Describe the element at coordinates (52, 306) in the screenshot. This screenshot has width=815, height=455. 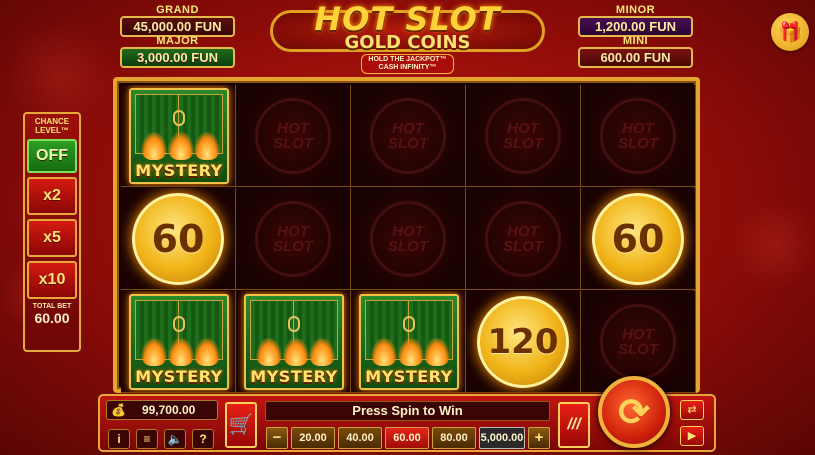
I see `total-bet-label: TOTAL BET` at that location.